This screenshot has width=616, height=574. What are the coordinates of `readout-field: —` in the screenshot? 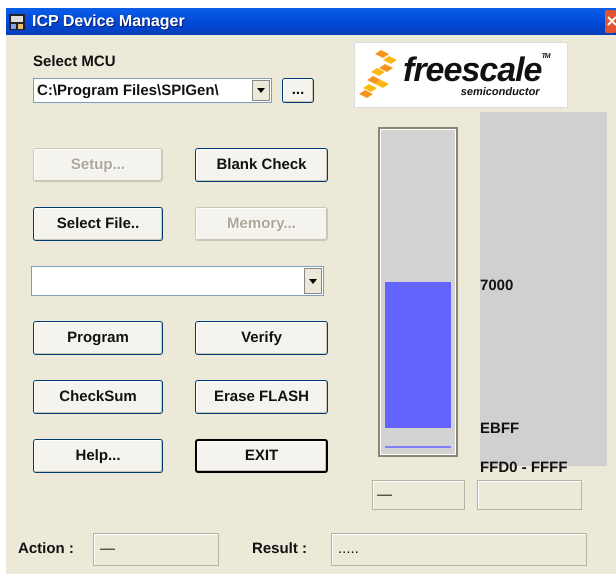 It's located at (418, 495).